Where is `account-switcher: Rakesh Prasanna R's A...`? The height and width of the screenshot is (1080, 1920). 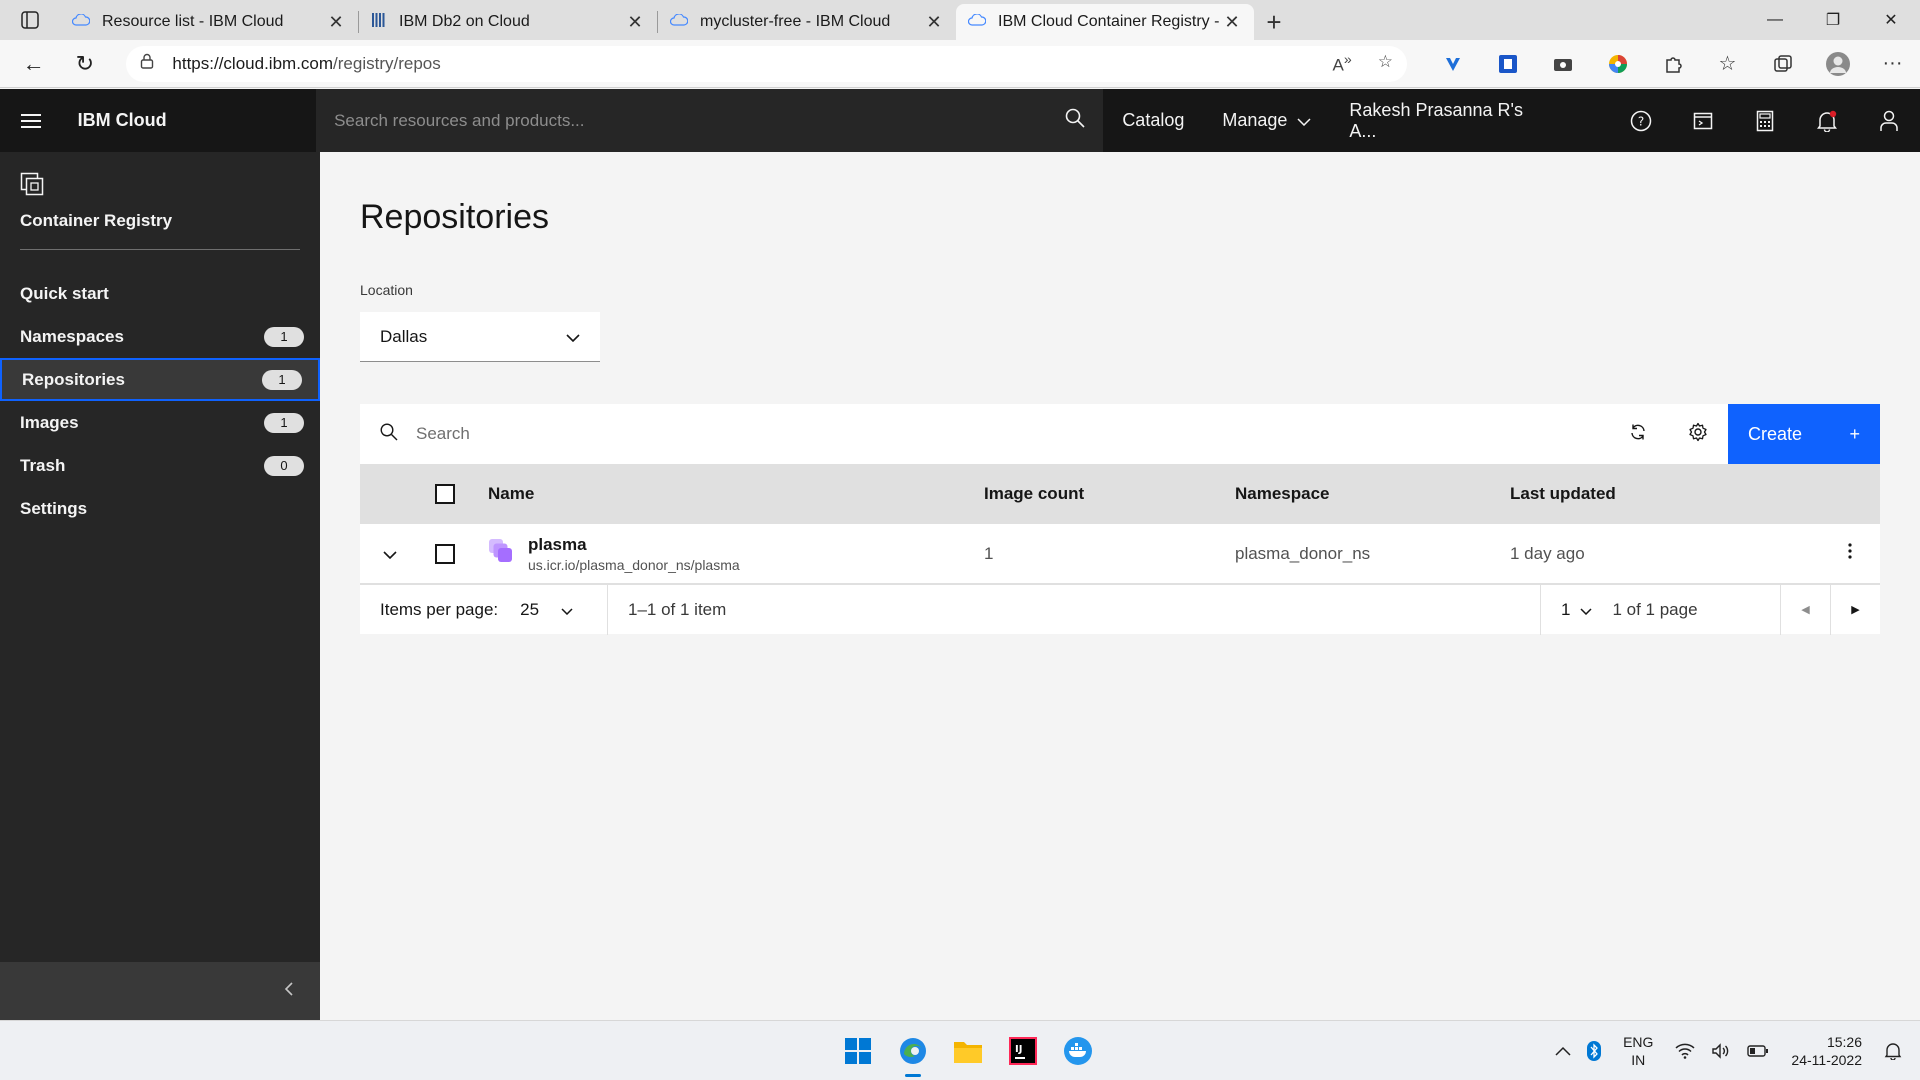
account-switcher: Rakesh Prasanna R's A... is located at coordinates (1450, 121).